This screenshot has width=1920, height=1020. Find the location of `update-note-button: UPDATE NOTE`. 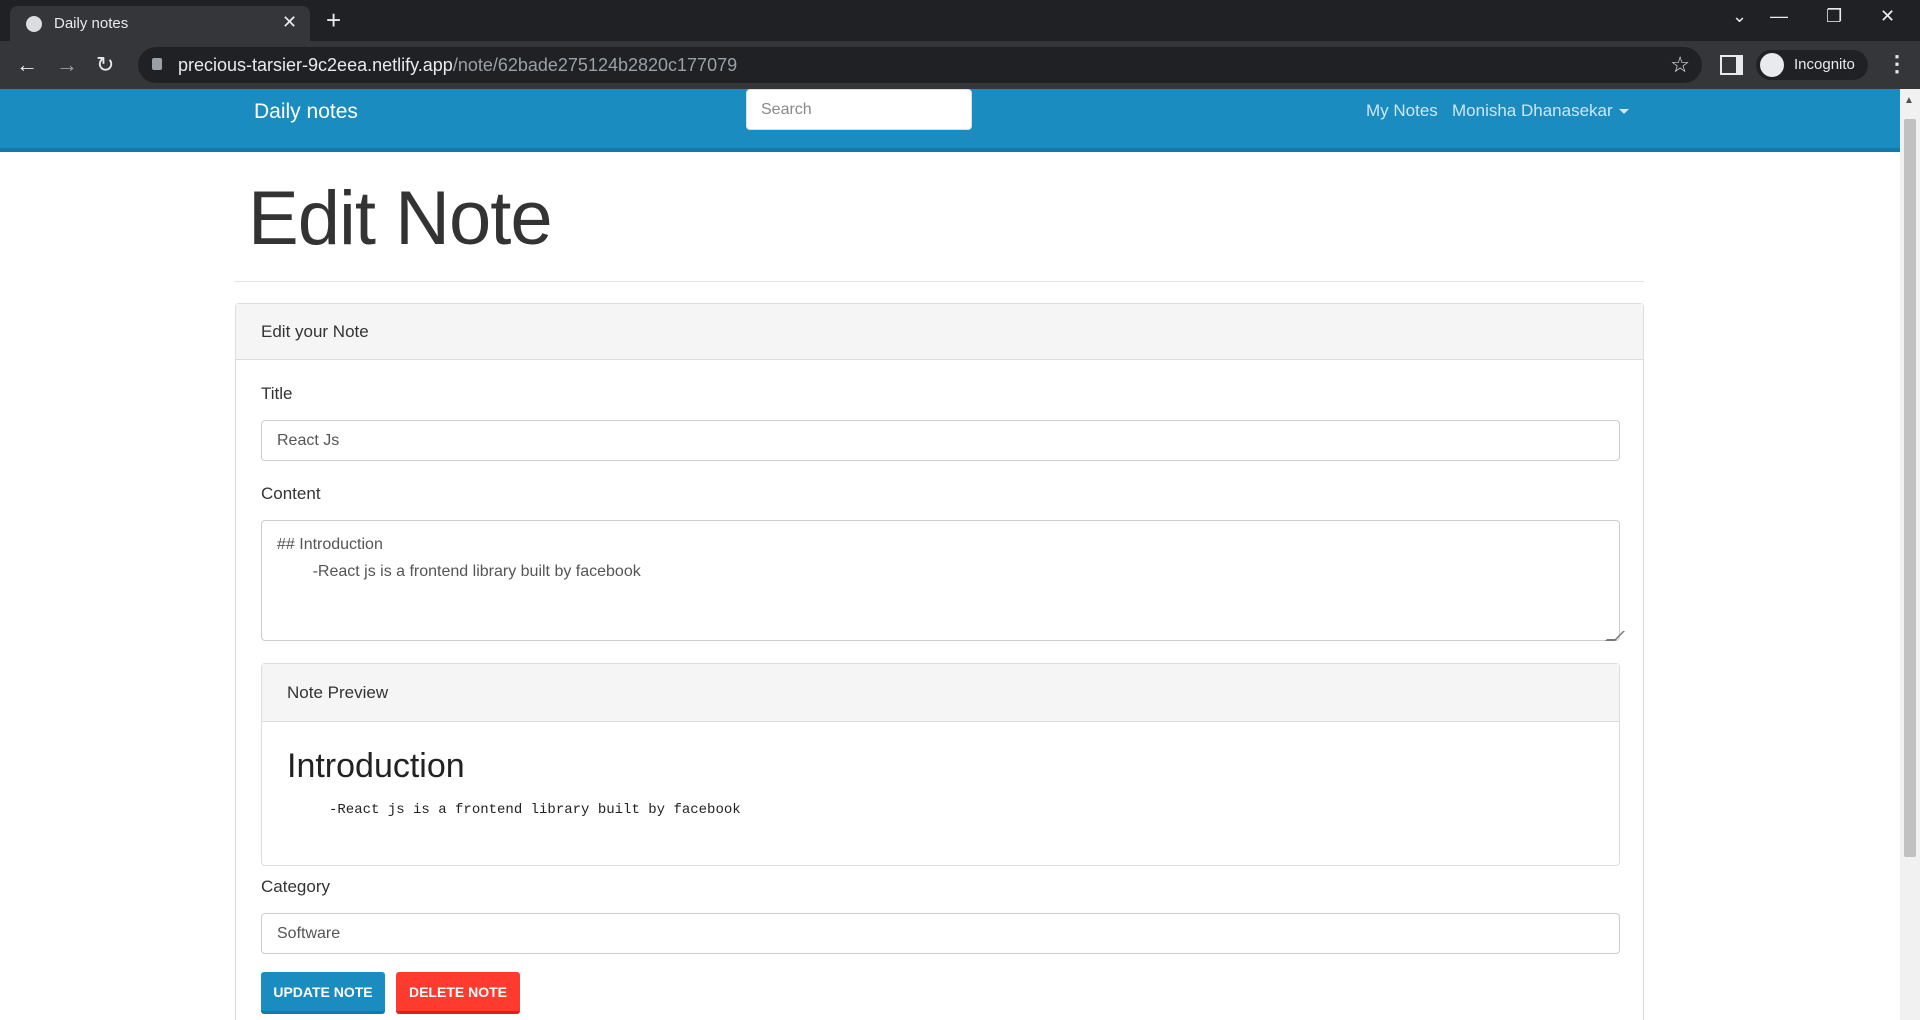

update-note-button: UPDATE NOTE is located at coordinates (323, 993).